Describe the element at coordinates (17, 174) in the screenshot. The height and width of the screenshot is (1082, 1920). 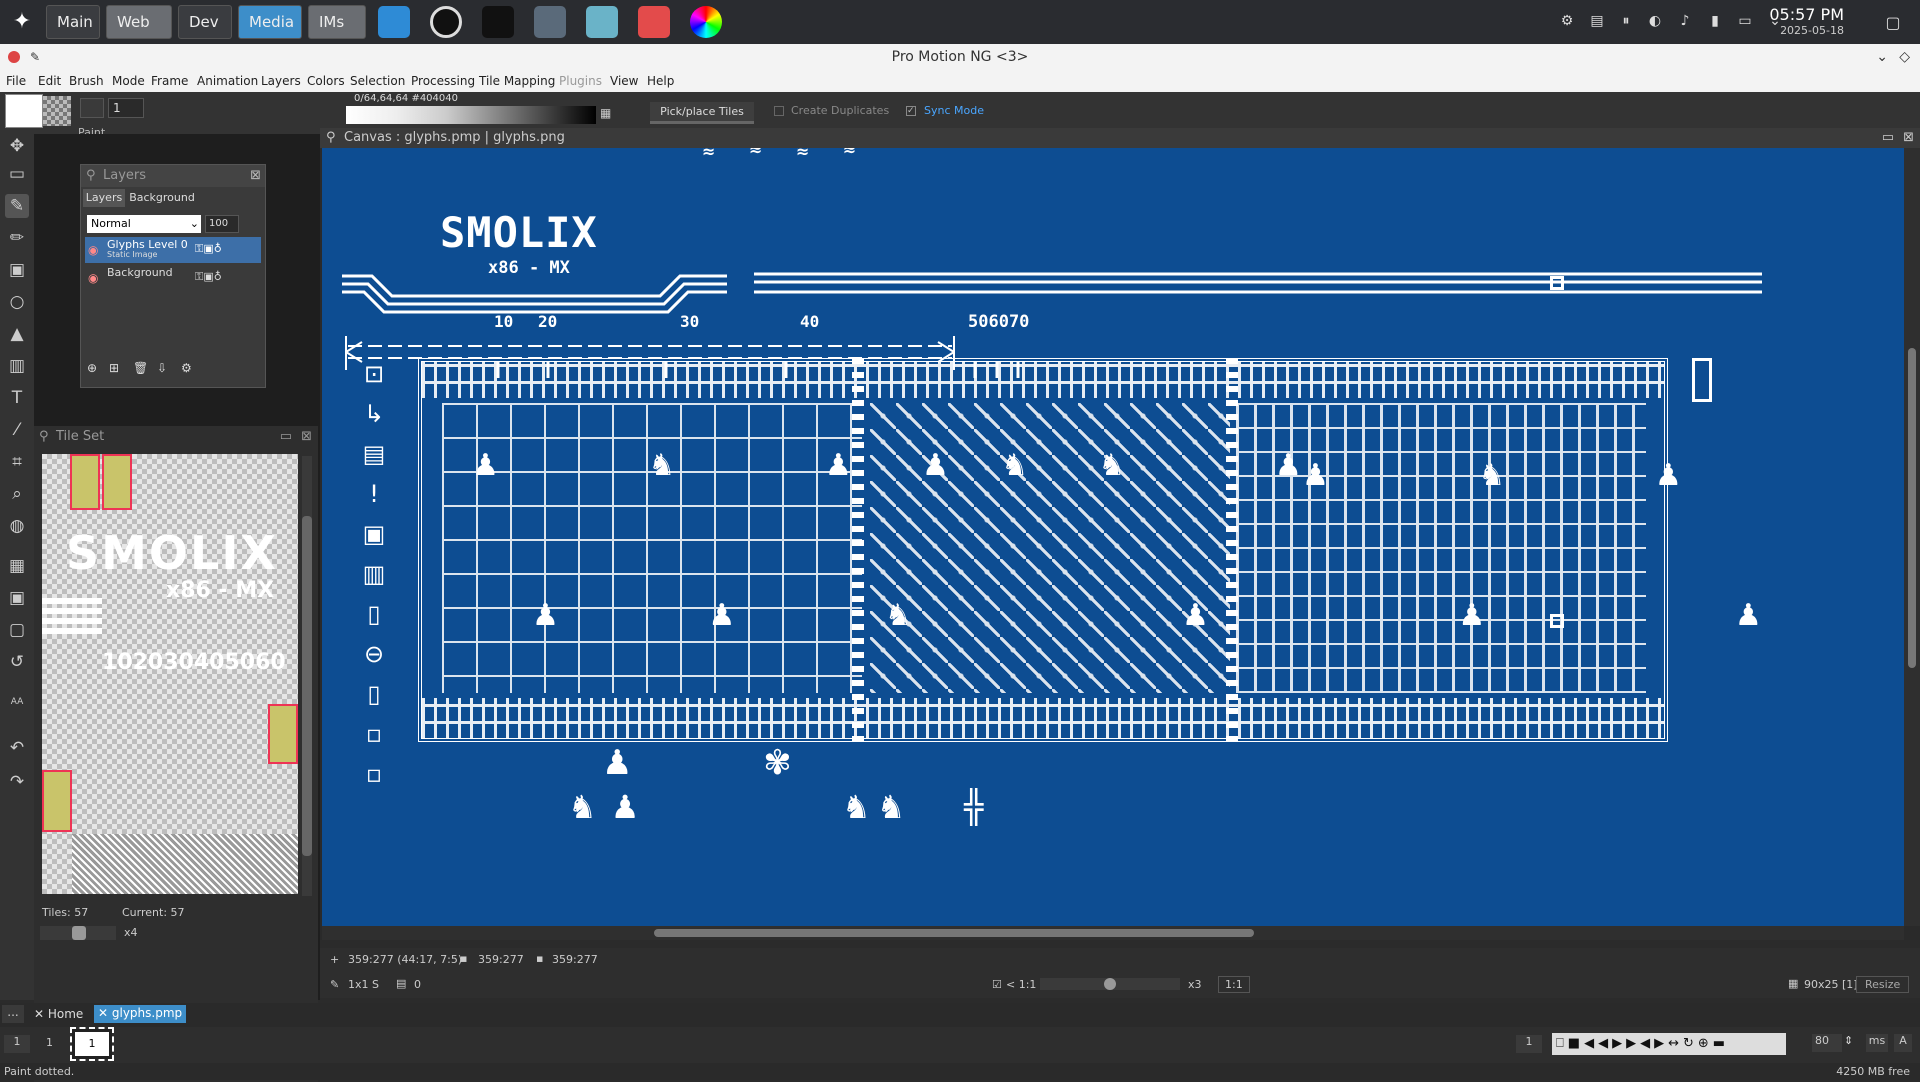
I see `rect-select-tool-icon: ▭` at that location.